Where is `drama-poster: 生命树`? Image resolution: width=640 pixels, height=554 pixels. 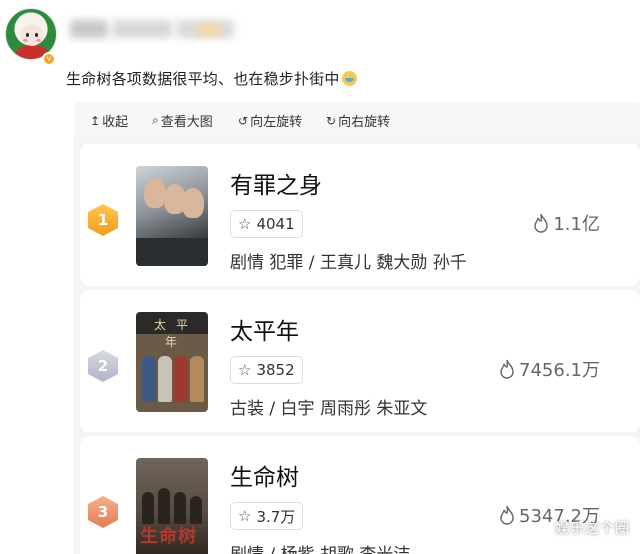 drama-poster: 生命树 is located at coordinates (172, 506).